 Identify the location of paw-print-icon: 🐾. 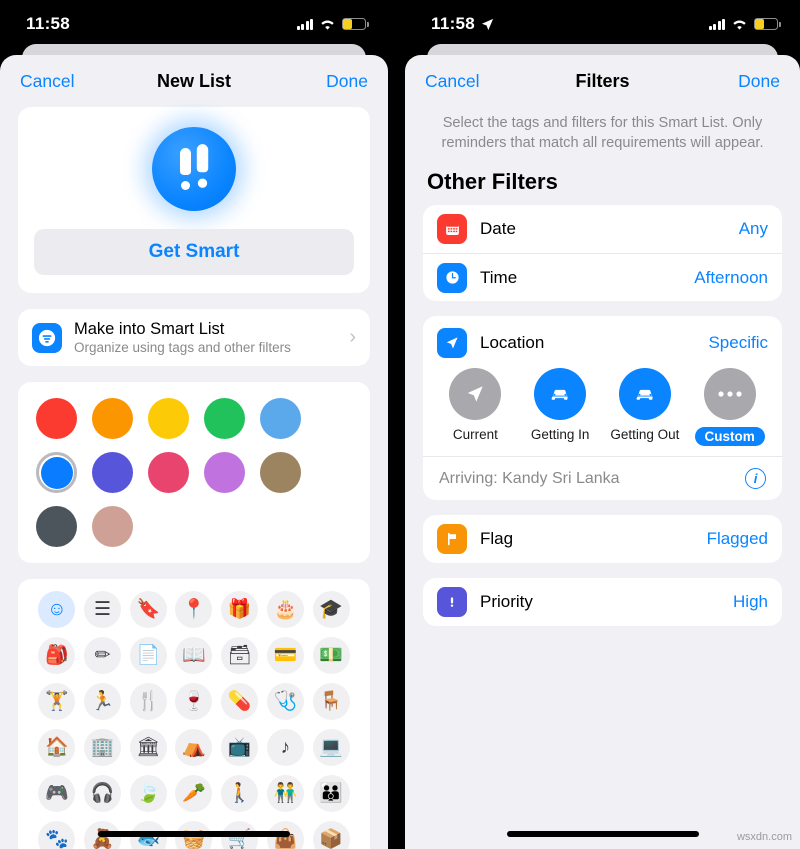
(57, 835).